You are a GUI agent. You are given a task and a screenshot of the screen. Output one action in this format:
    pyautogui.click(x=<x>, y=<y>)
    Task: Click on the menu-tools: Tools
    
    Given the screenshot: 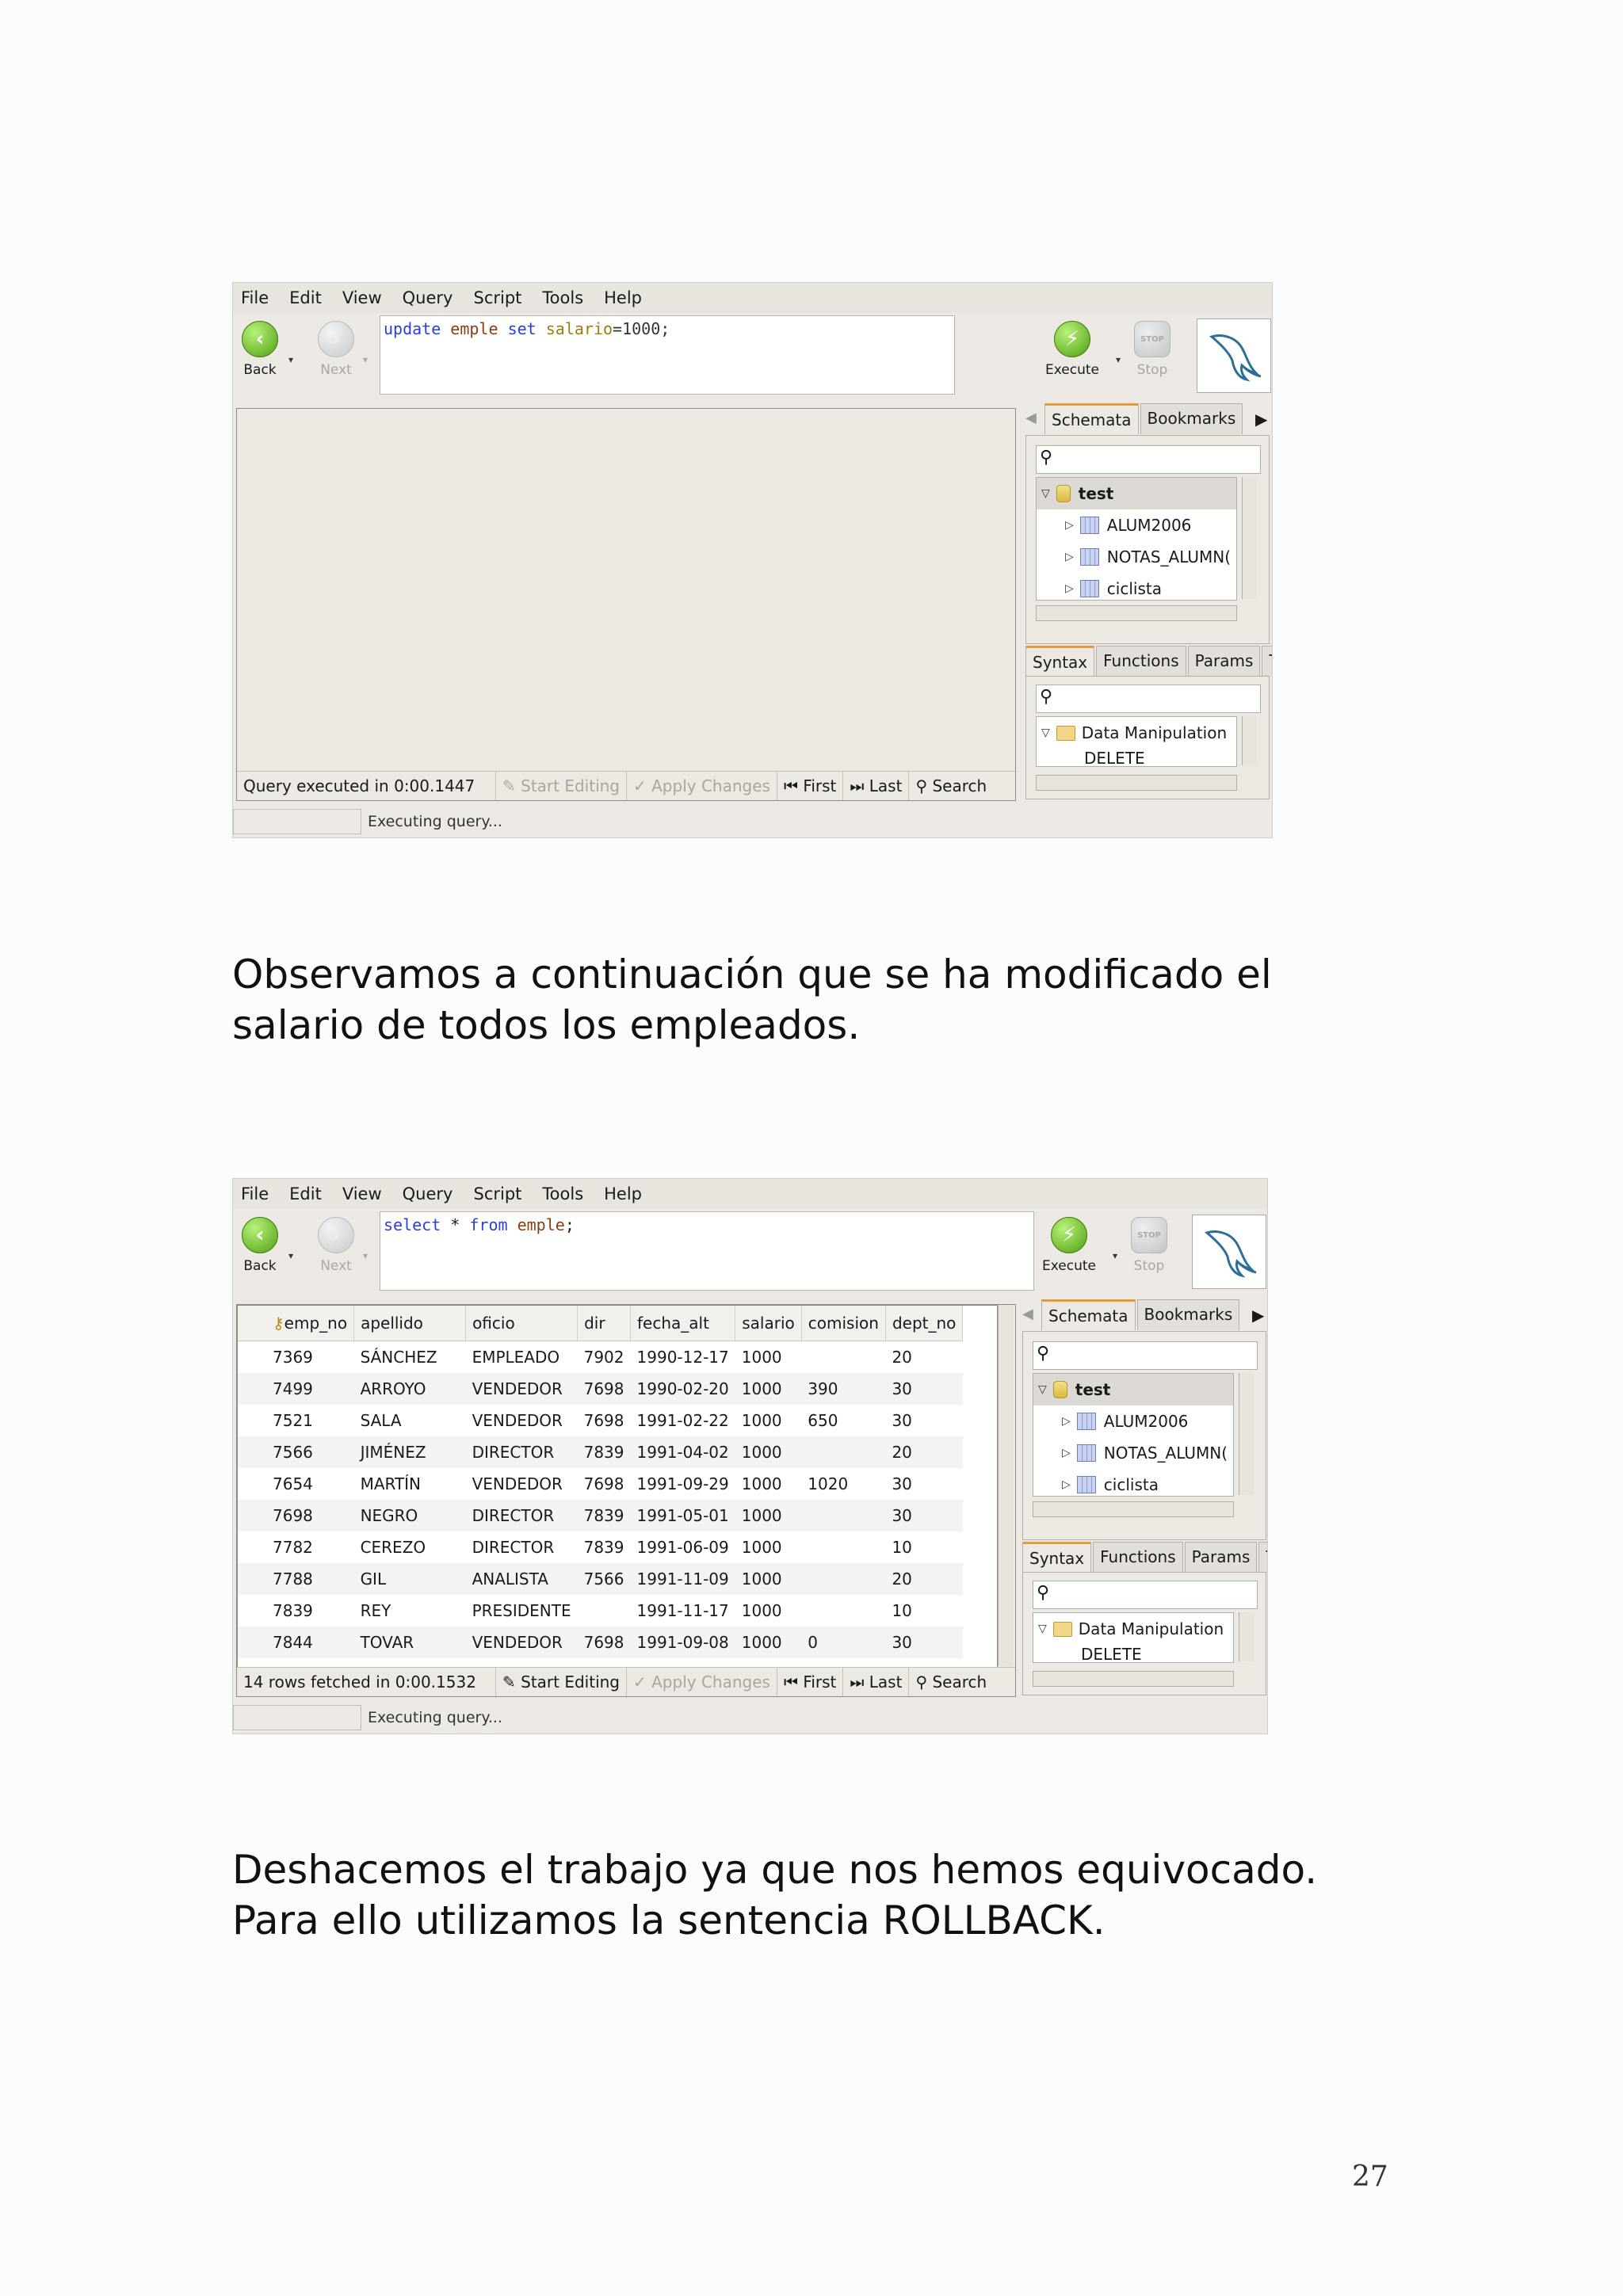 What is the action you would take?
    pyautogui.click(x=562, y=1193)
    